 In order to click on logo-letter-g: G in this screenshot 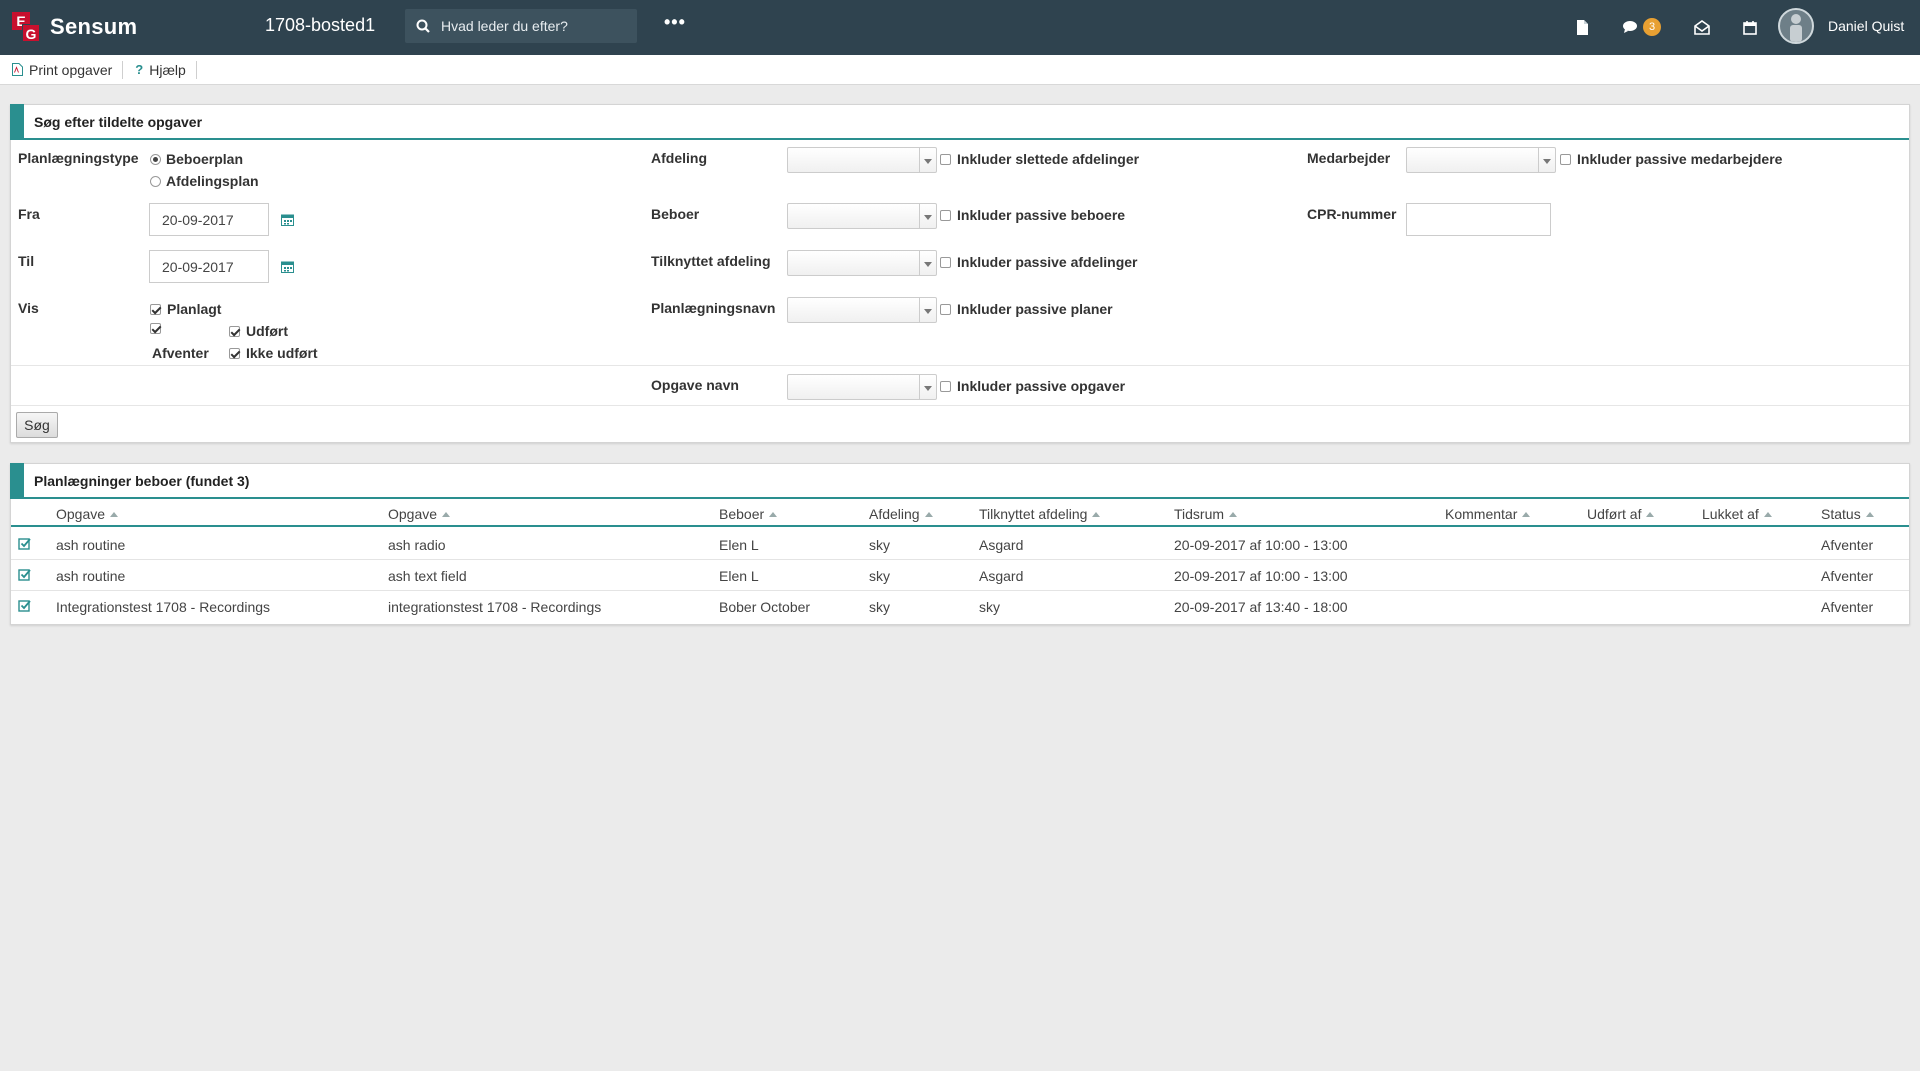, I will do `click(31, 33)`.